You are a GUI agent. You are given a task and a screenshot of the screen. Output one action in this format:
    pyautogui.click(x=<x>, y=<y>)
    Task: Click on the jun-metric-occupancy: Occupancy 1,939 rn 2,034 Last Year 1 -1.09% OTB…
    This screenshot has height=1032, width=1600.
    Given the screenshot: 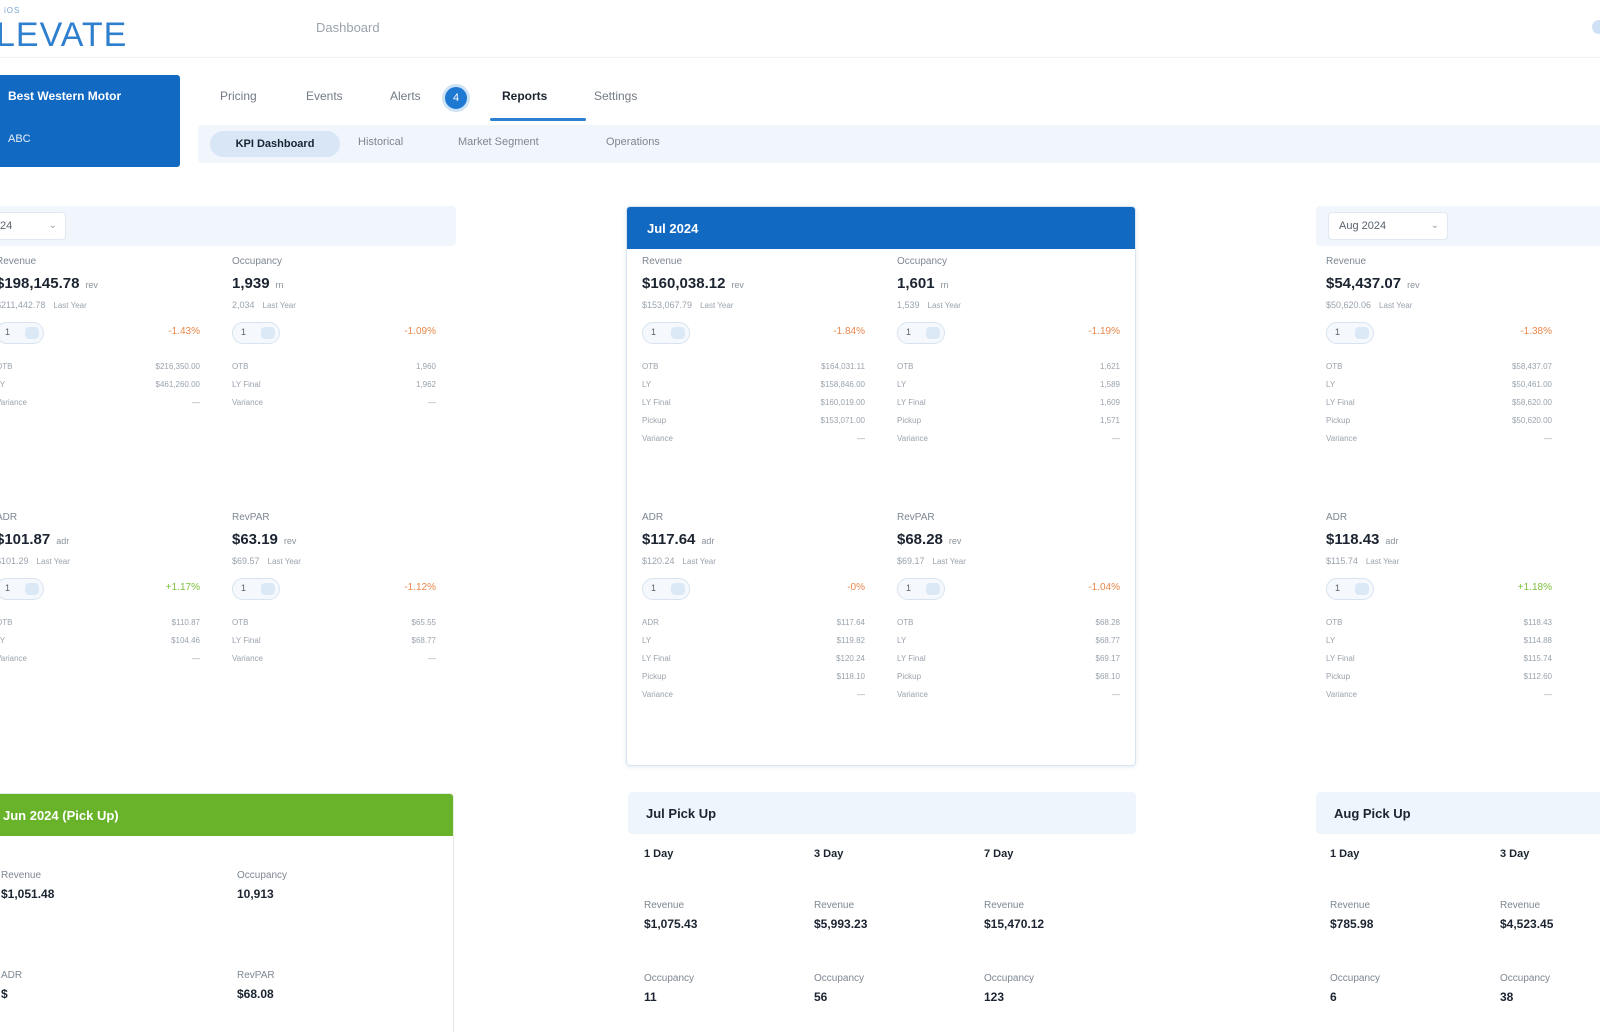 What is the action you would take?
    pyautogui.click(x=341, y=336)
    